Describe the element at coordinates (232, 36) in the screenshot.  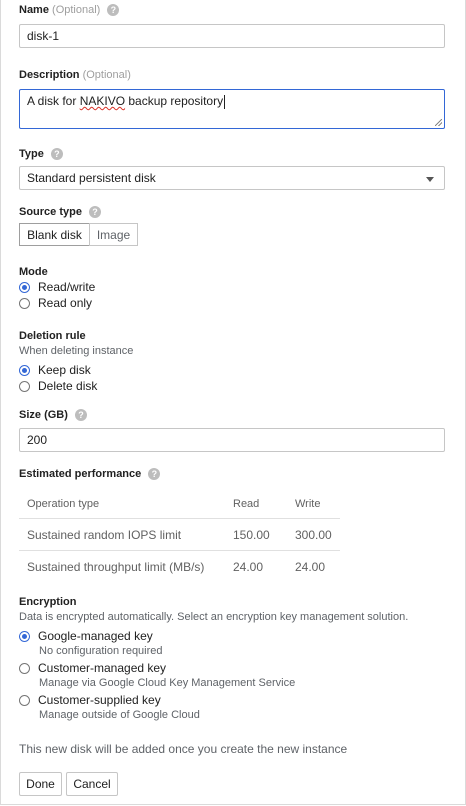
I see `name-input: disk-1` at that location.